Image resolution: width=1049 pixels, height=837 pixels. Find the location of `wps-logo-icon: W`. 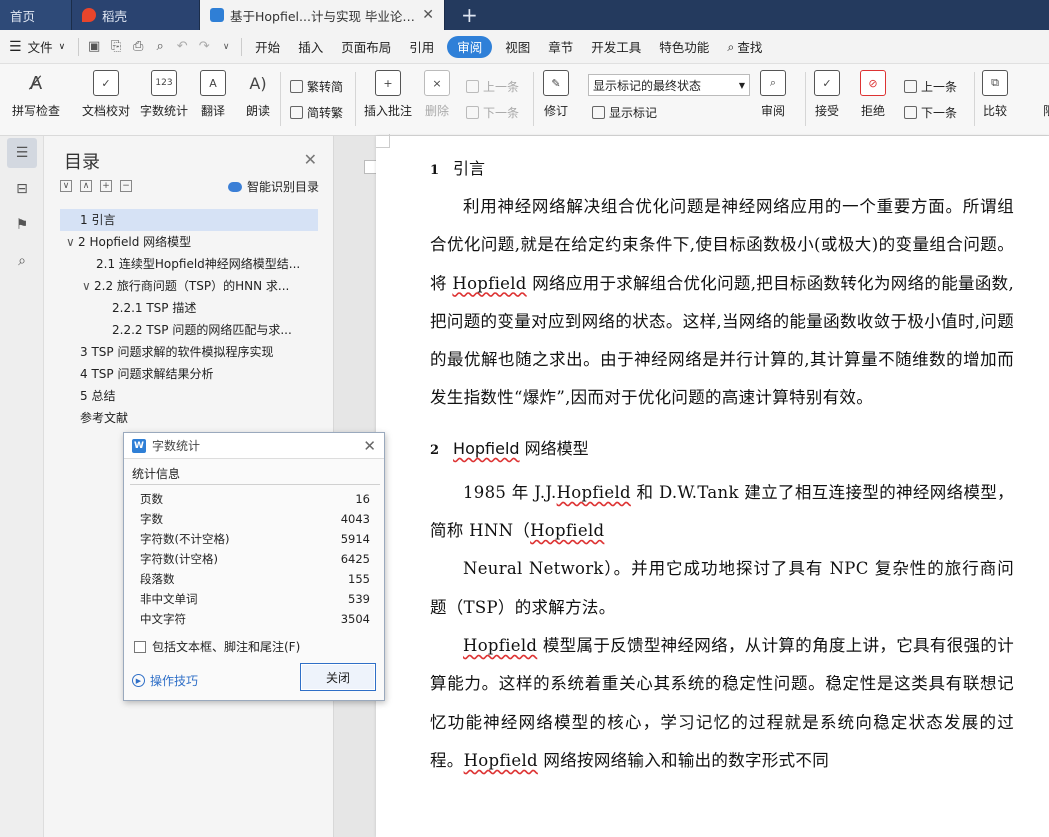

wps-logo-icon: W is located at coordinates (139, 445).